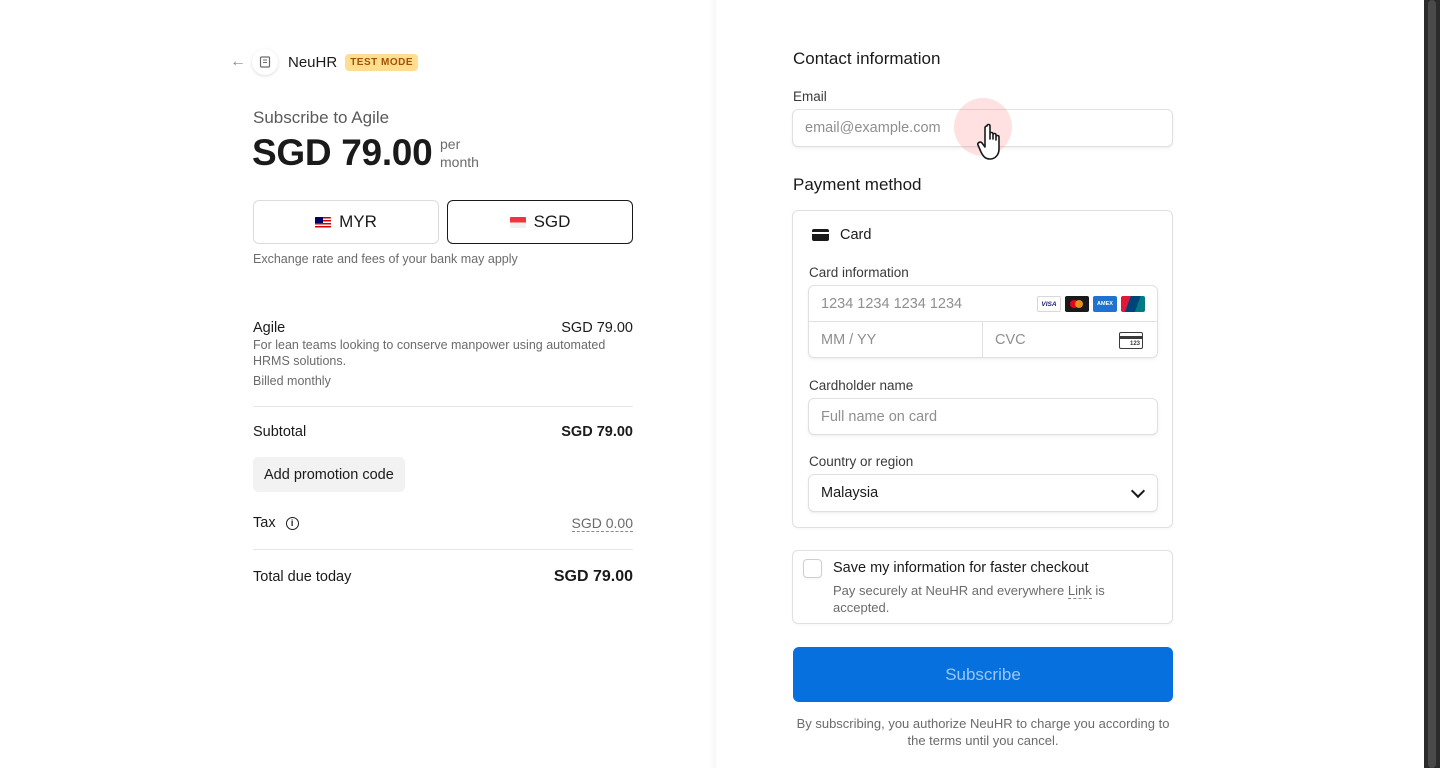 Image resolution: width=1440 pixels, height=768 pixels. What do you see at coordinates (280, 432) in the screenshot?
I see `subtotal-label: Subtotal` at bounding box center [280, 432].